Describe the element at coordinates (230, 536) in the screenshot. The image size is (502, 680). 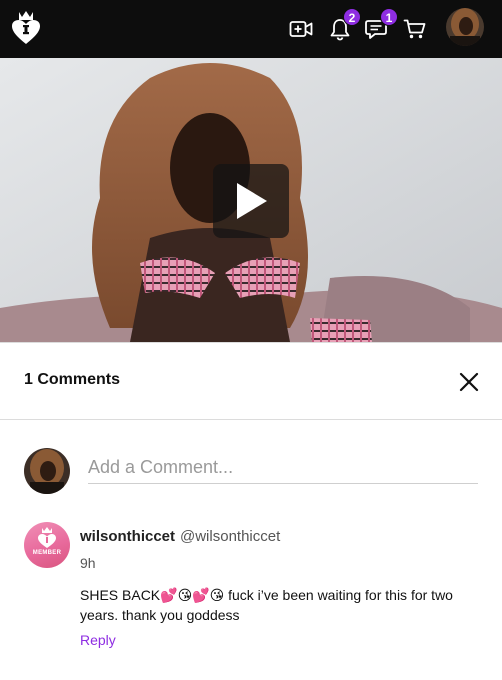
I see `comment-handle: @wilsonthiccet` at that location.